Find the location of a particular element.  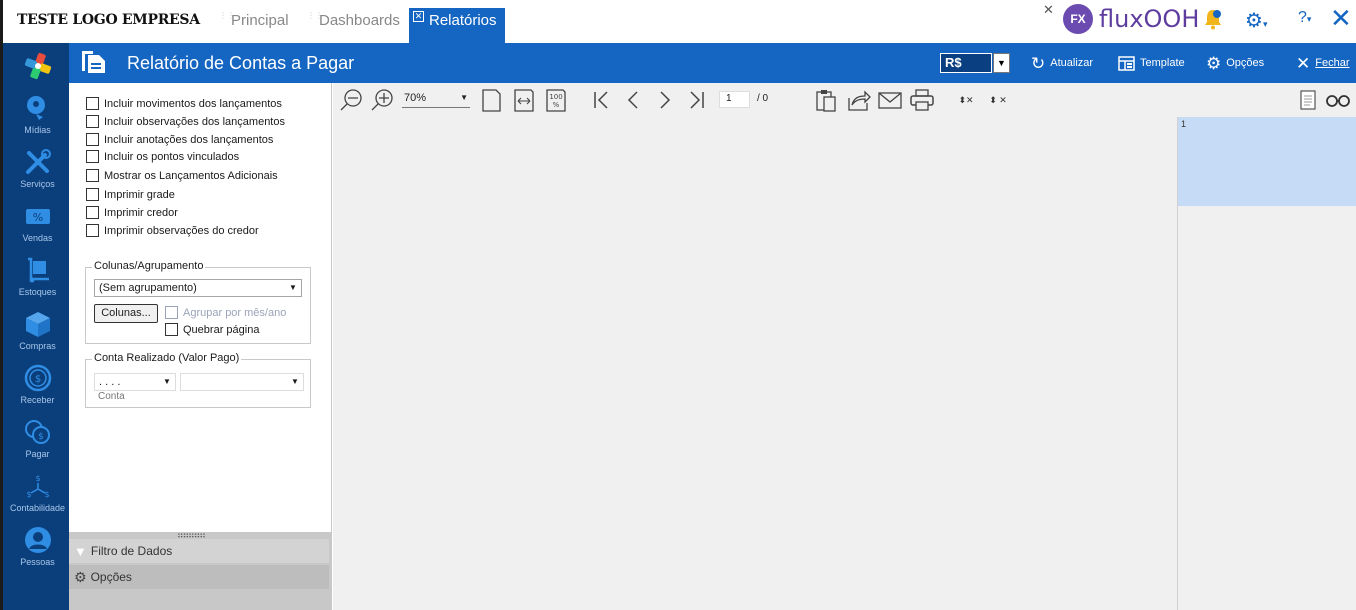

clipboard-icon is located at coordinates (826, 100).